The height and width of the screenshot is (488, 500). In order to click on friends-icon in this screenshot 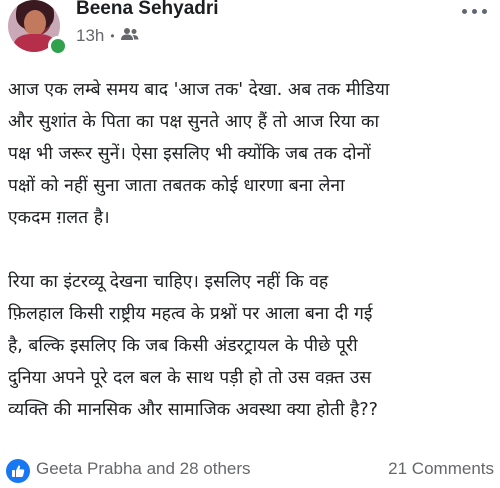, I will do `click(129, 36)`.